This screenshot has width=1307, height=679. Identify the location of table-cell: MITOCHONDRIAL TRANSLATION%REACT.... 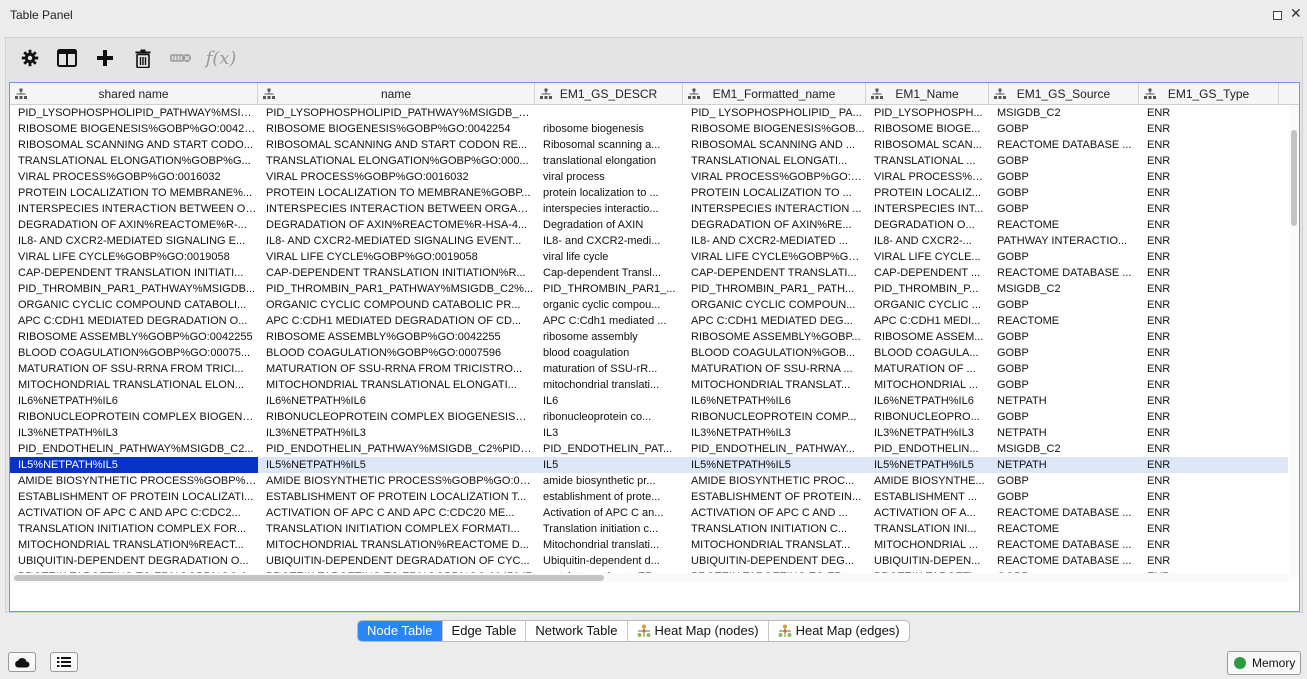
(134, 545).